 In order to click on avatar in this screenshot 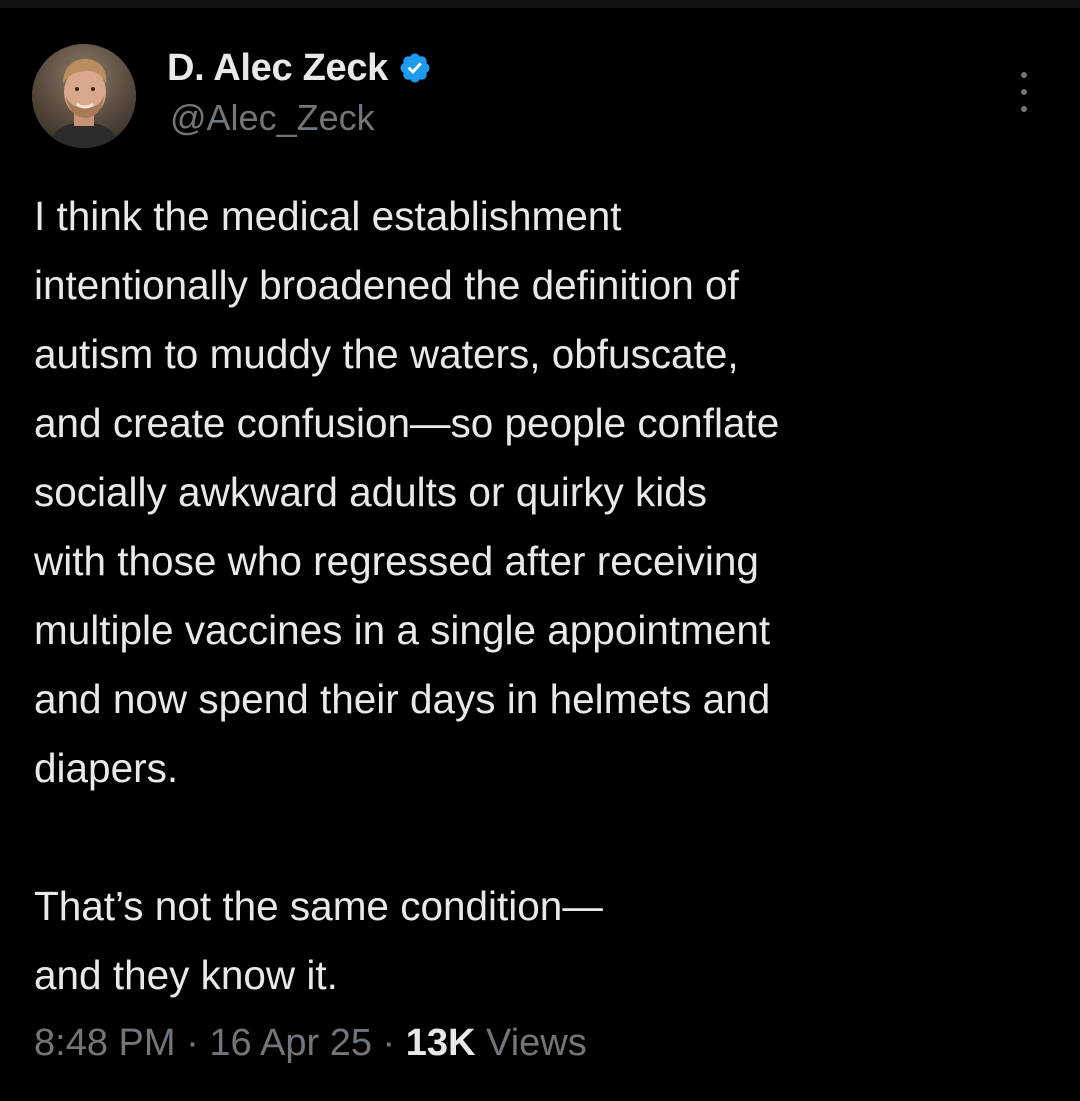, I will do `click(84, 96)`.